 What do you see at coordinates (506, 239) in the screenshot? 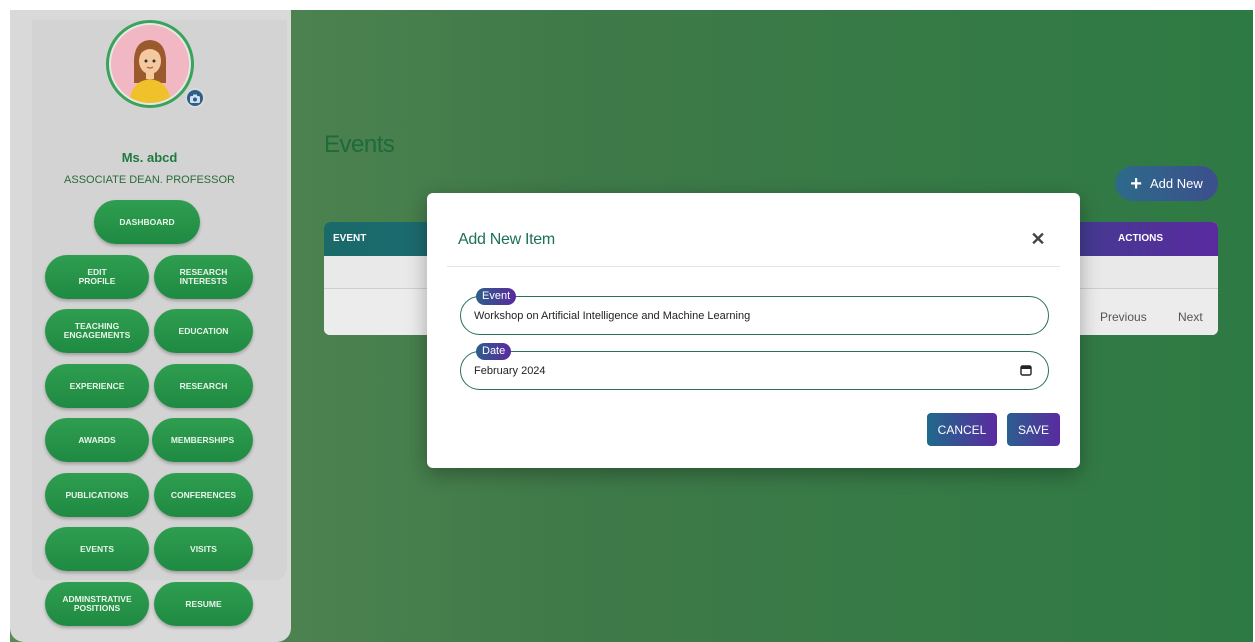
I see `modal-title: Add New Item` at bounding box center [506, 239].